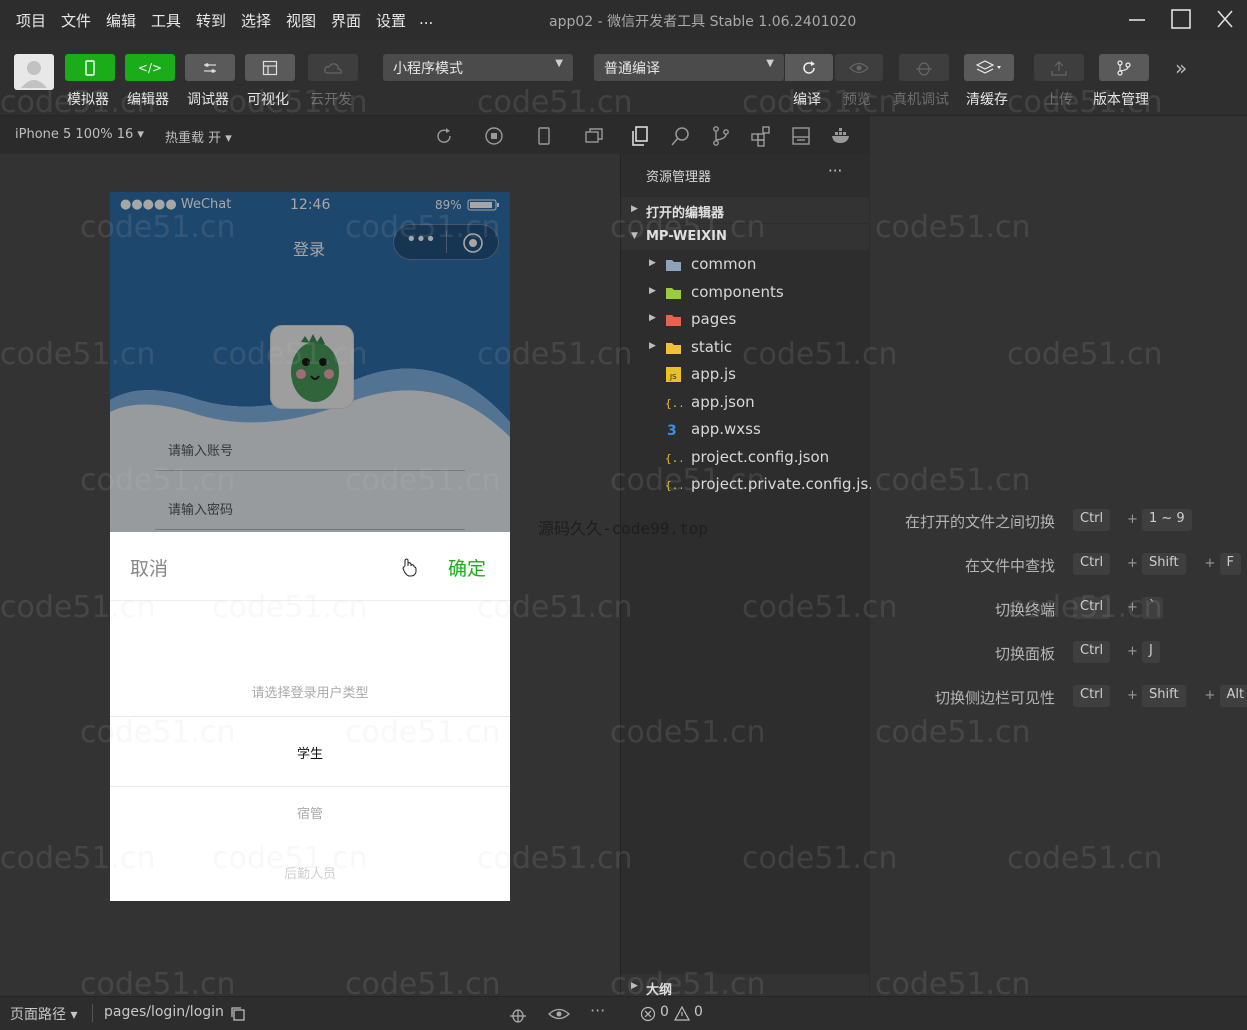  Describe the element at coordinates (211, 20) in the screenshot. I see `menu-goto: 转到` at that location.